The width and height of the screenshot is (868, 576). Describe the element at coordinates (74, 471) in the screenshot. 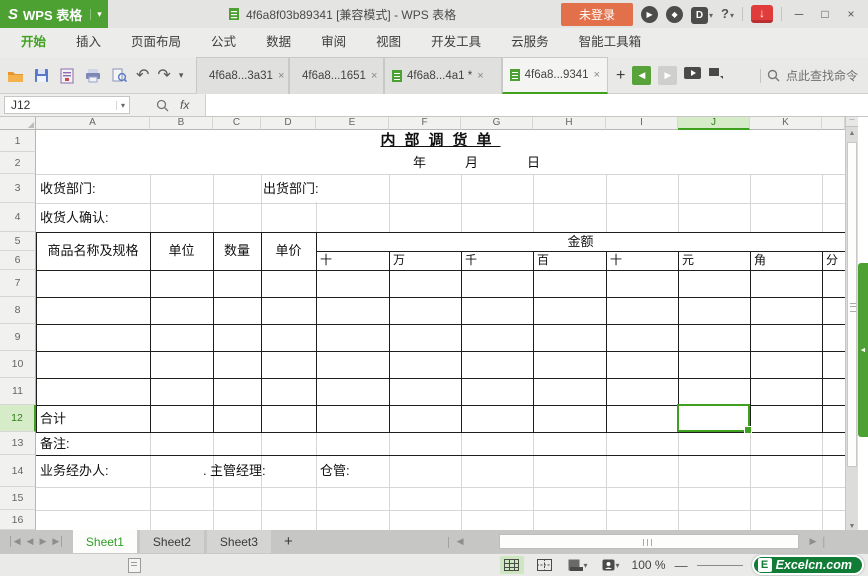

I see `handler-cell: 业务经办人:` at that location.